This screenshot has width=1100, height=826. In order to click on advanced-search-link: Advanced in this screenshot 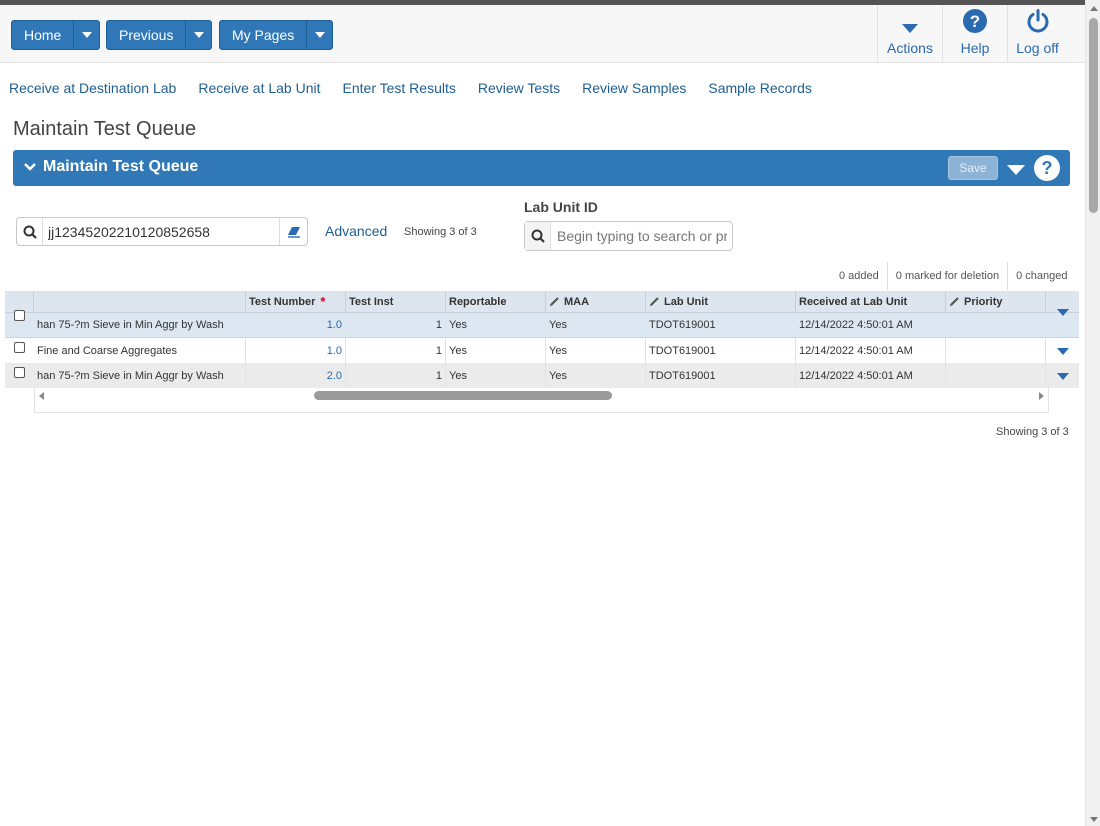, I will do `click(356, 231)`.